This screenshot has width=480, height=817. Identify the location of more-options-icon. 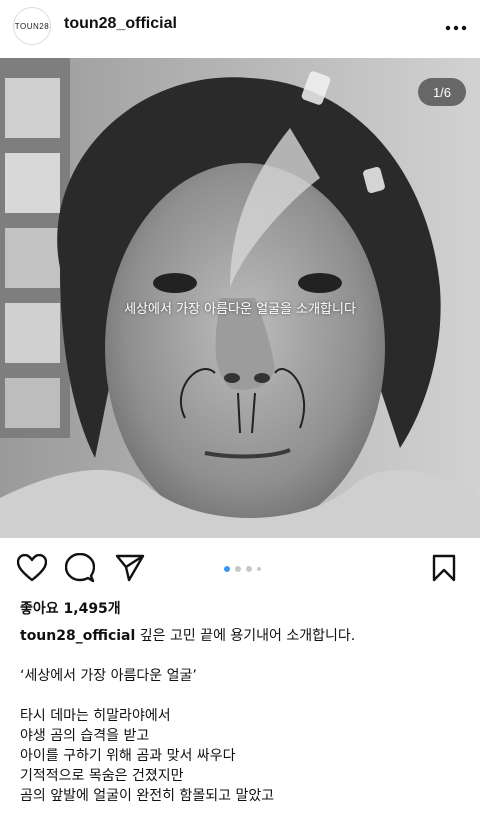
(456, 28).